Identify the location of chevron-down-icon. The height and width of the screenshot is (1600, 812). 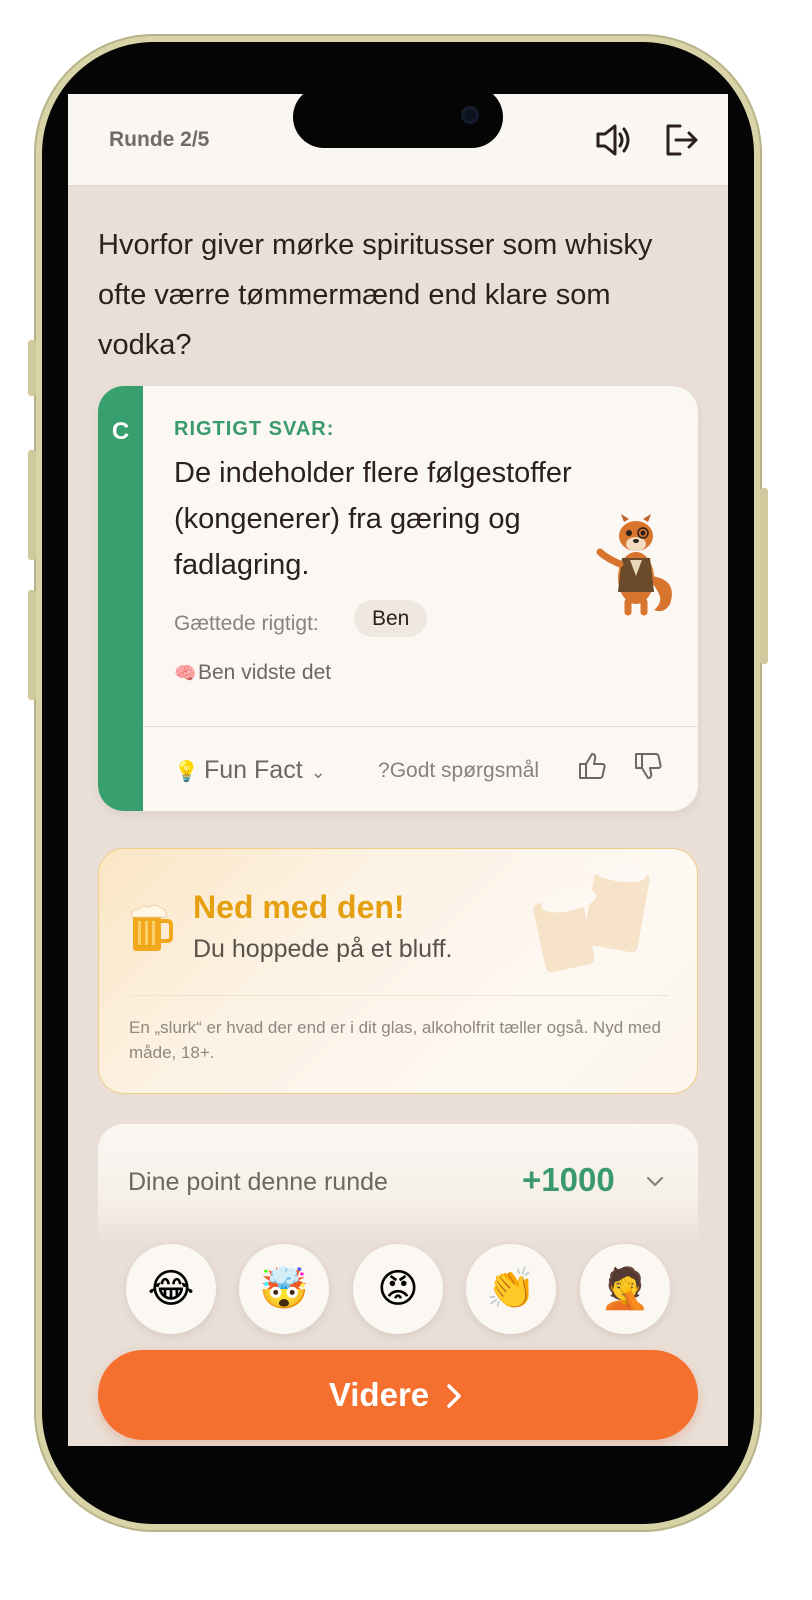
(655, 1181).